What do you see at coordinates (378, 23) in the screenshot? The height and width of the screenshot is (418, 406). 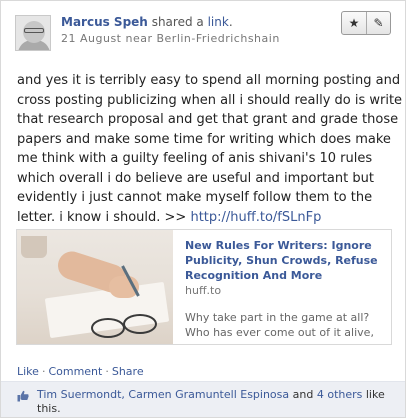 I see `pencil-icon: ✎` at bounding box center [378, 23].